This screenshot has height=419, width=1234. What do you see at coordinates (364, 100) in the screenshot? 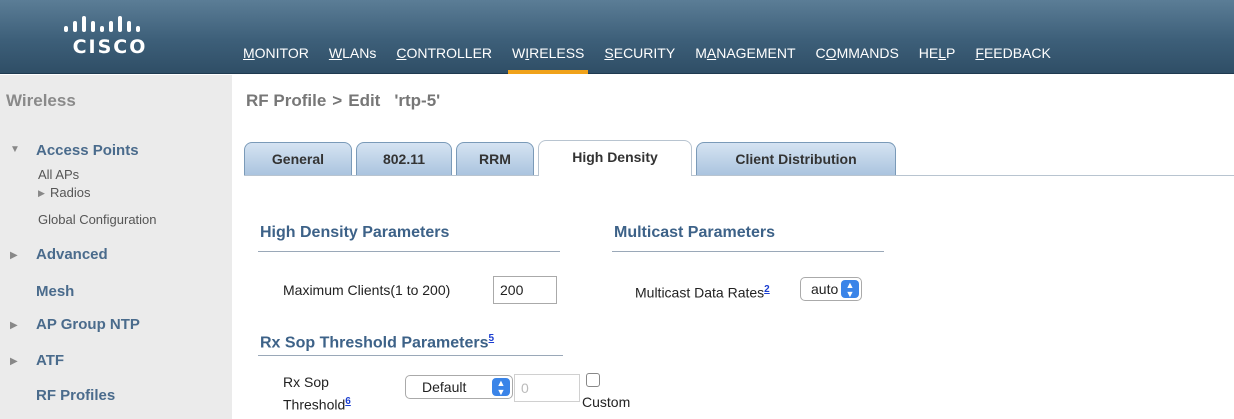
I see `breadcrumb-edit: Edit` at bounding box center [364, 100].